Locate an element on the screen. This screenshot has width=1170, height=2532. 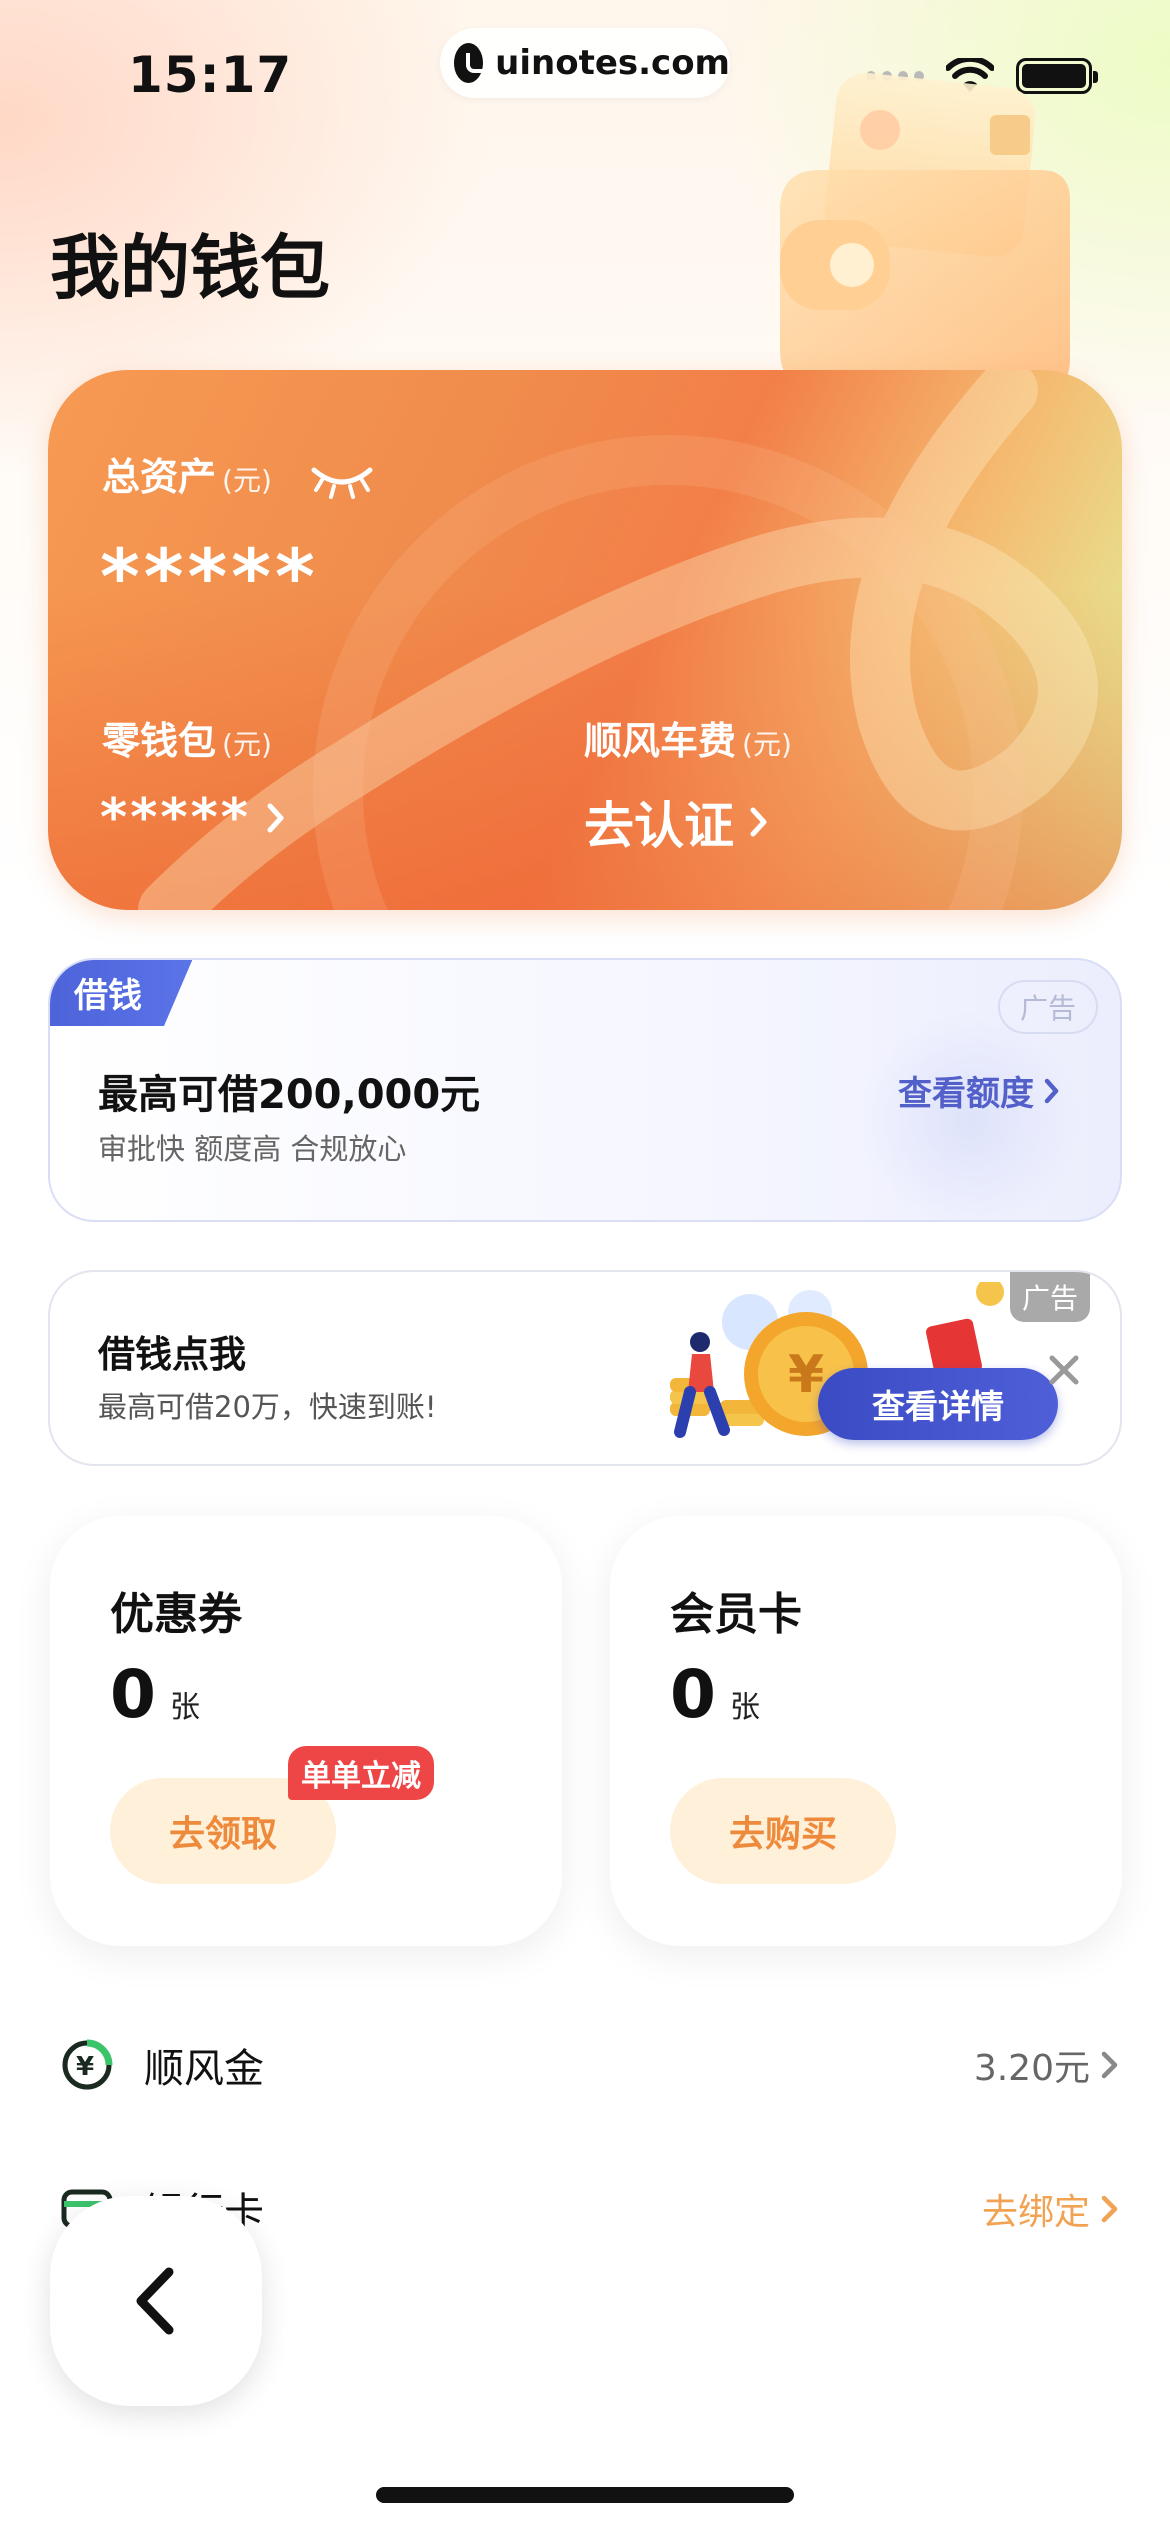
borrow-subtitle: 最高可借20万，快速到账! is located at coordinates (267, 1407).